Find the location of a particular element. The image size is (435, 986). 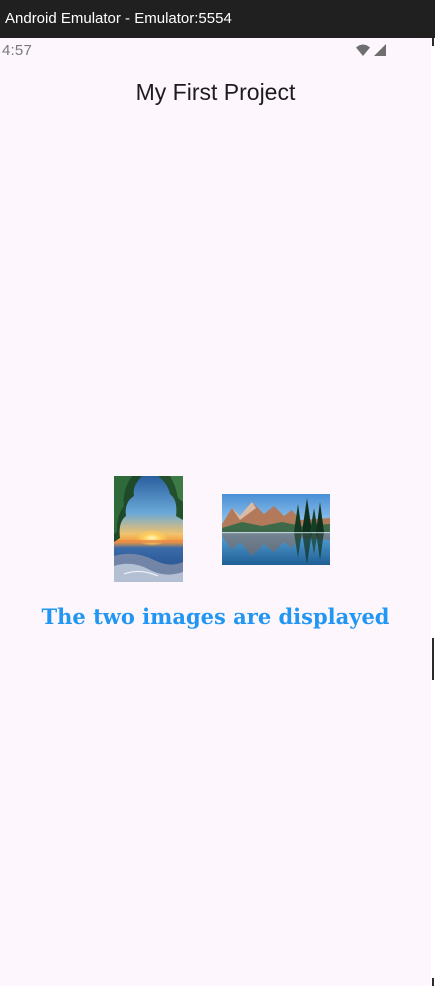

app-title: My First Project is located at coordinates (215, 92).